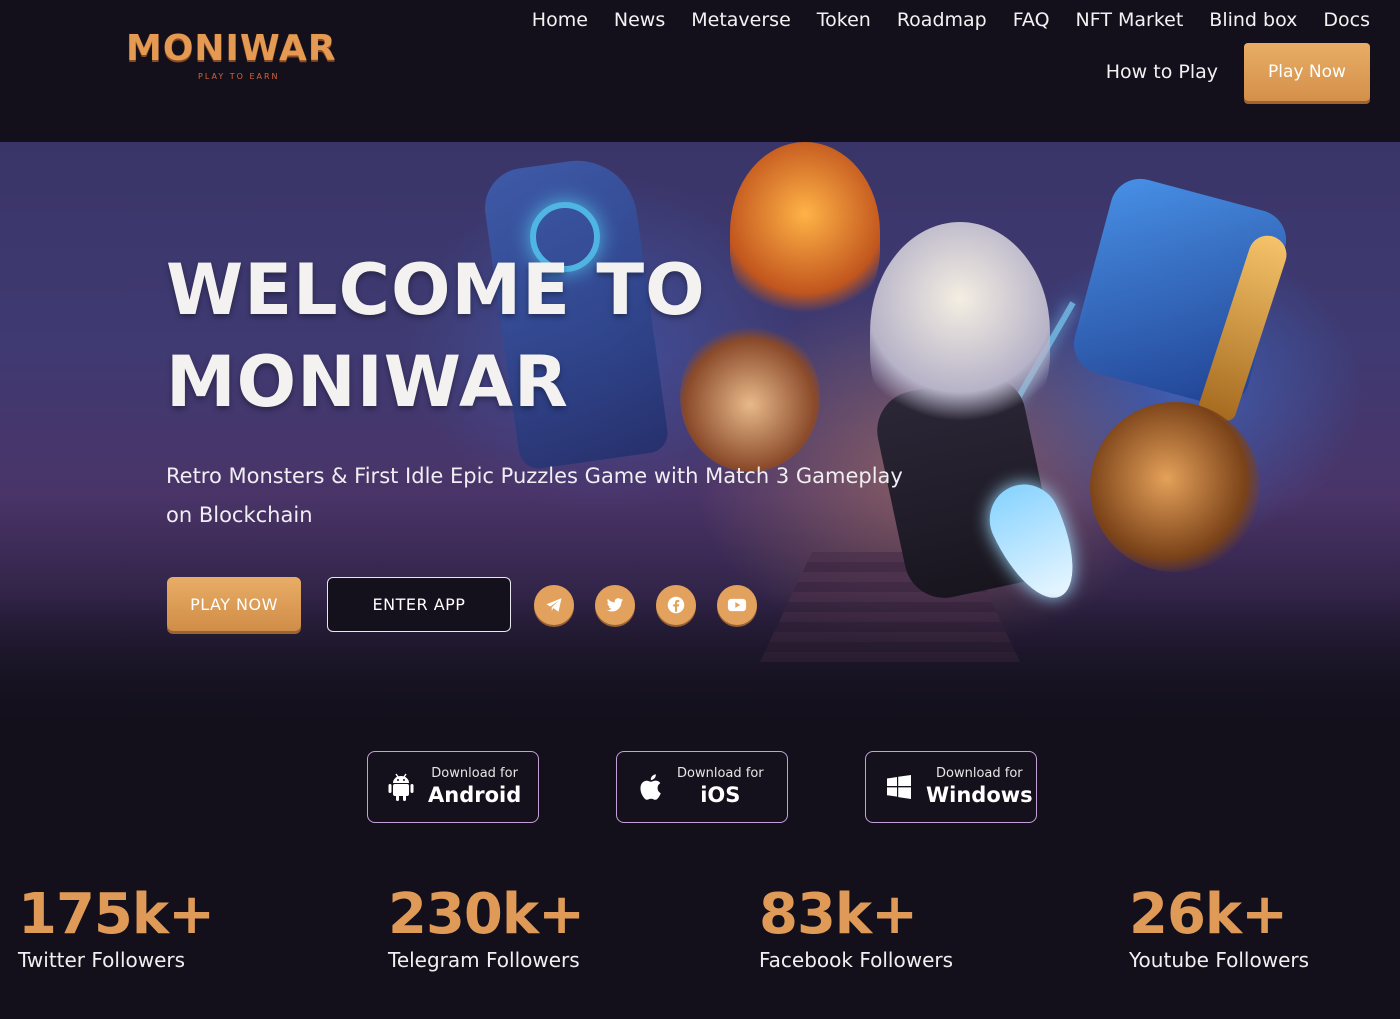  Describe the element at coordinates (856, 960) in the screenshot. I see `stat-facebook-label: Facebook Followers` at that location.